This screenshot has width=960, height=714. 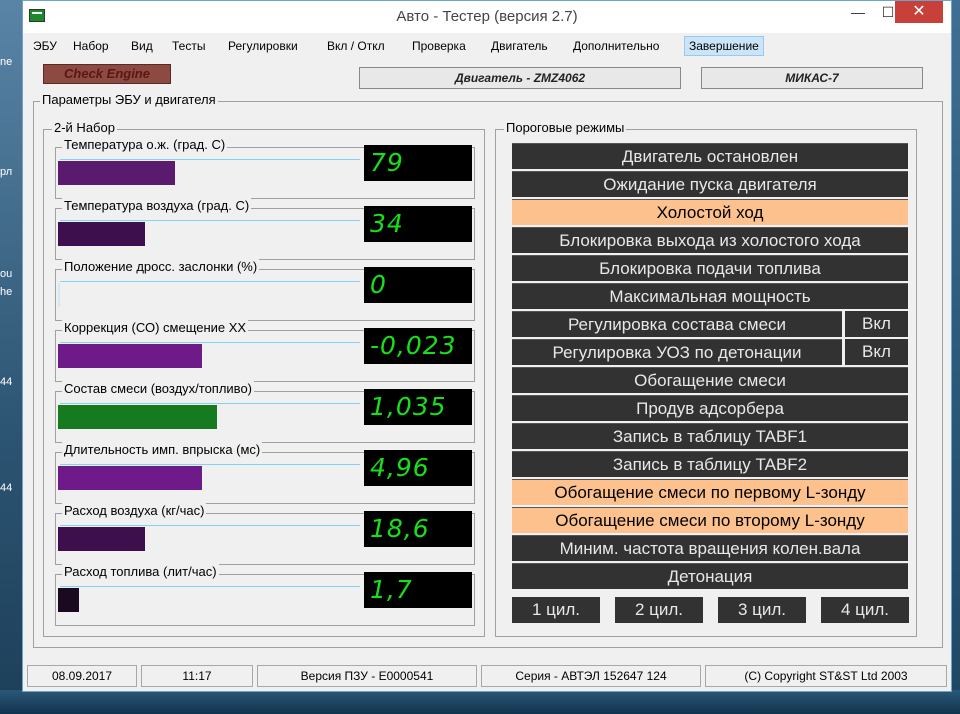 I want to click on mode-indicator: Регулировка состава смеси, so click(x=677, y=324).